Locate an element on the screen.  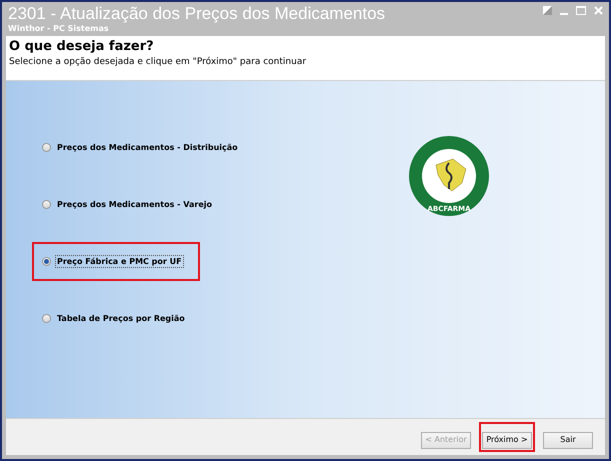
heading: O que deseja fazer? is located at coordinates (82, 47).